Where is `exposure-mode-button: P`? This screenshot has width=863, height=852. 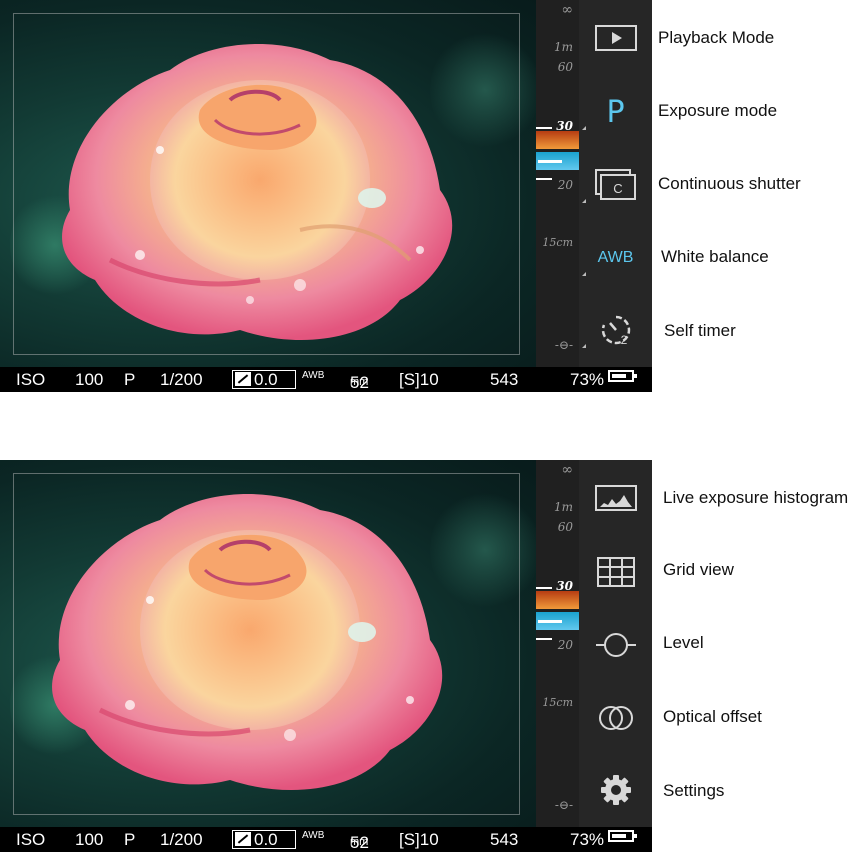 exposure-mode-button: P is located at coordinates (615, 112).